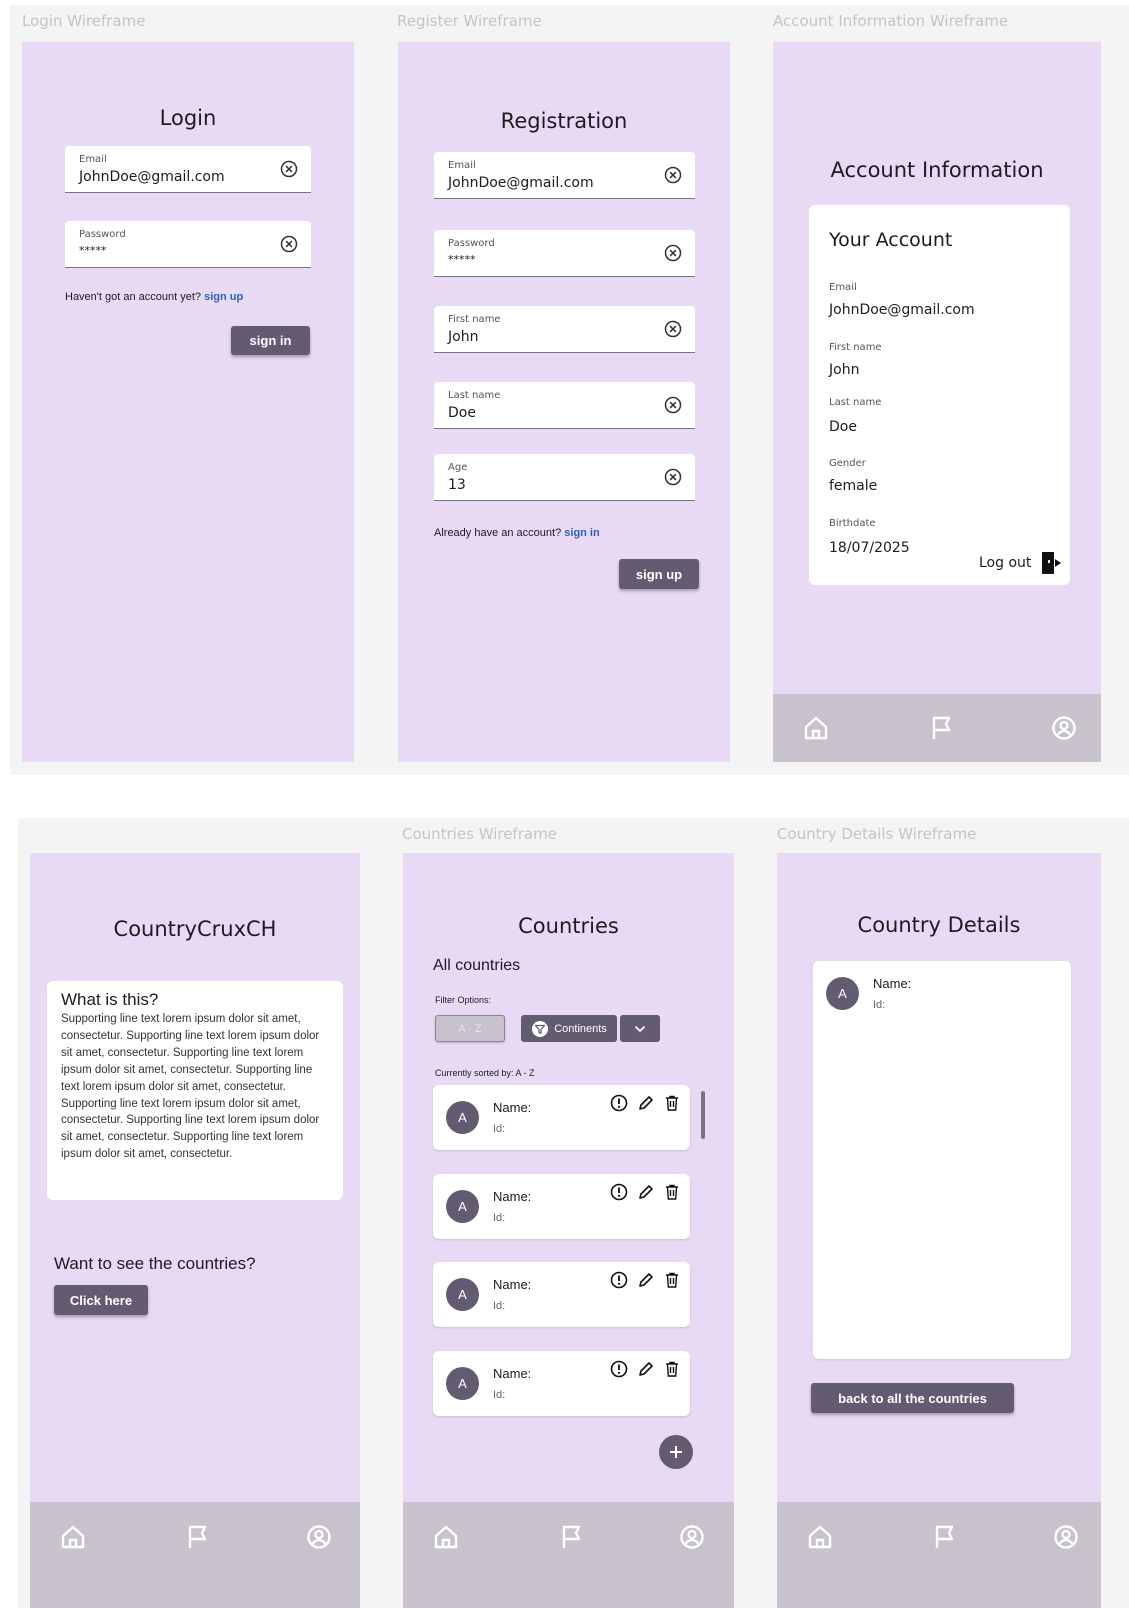  What do you see at coordinates (564, 477) in the screenshot?
I see `register-age-field: Age 13` at bounding box center [564, 477].